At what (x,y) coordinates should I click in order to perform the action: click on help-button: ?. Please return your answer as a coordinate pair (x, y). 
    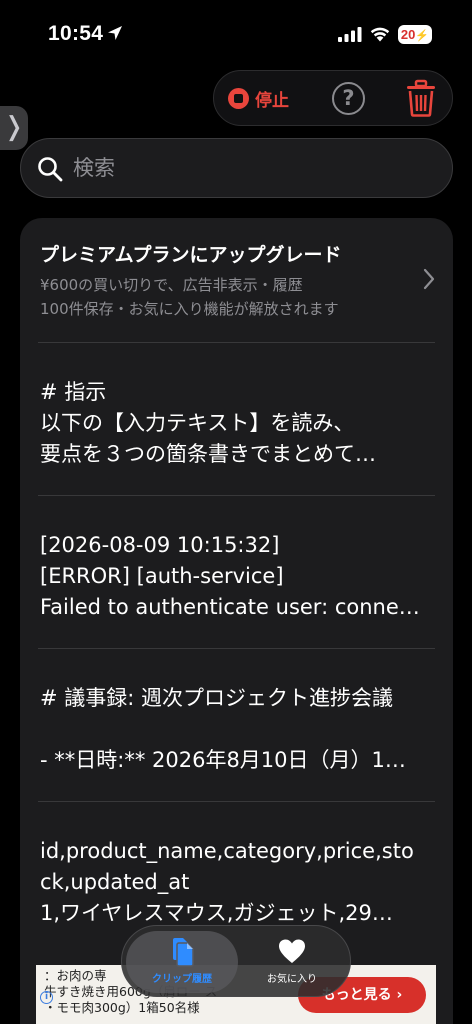
    Looking at the image, I should click on (348, 98).